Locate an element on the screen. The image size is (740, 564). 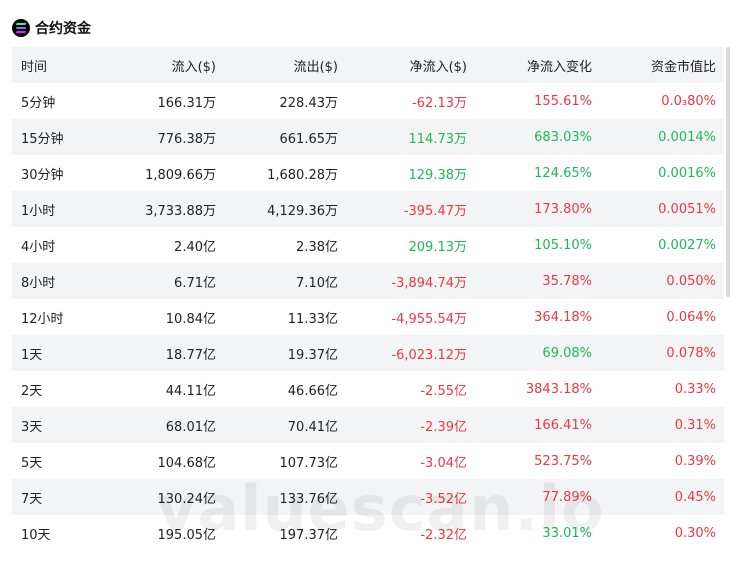
inflow-cell: 68.01亿 is located at coordinates (190, 427).